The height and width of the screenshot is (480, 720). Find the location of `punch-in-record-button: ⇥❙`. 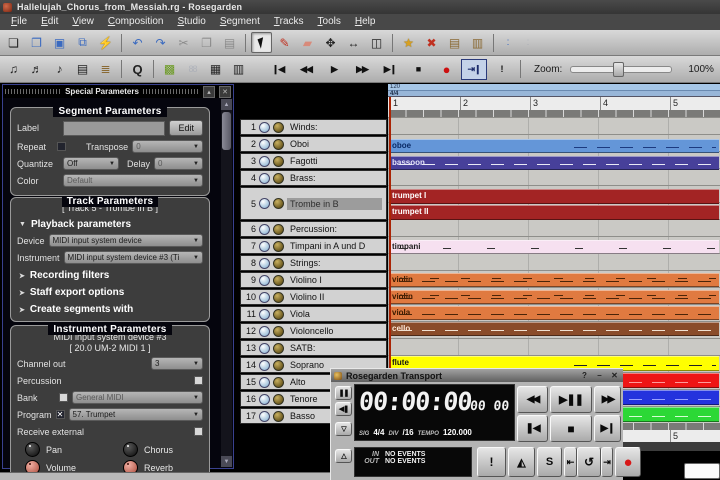

punch-in-record-button: ⇥❙ is located at coordinates (474, 69).